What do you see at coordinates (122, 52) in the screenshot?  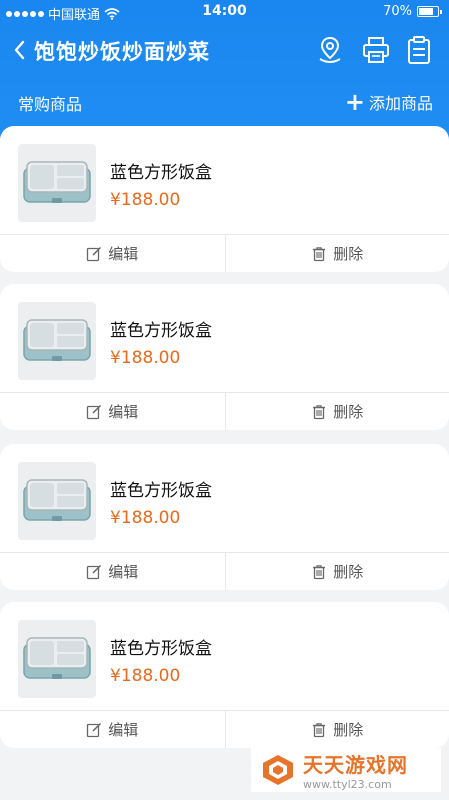 I see `page-title: 饱饱炒饭炒面炒菜` at bounding box center [122, 52].